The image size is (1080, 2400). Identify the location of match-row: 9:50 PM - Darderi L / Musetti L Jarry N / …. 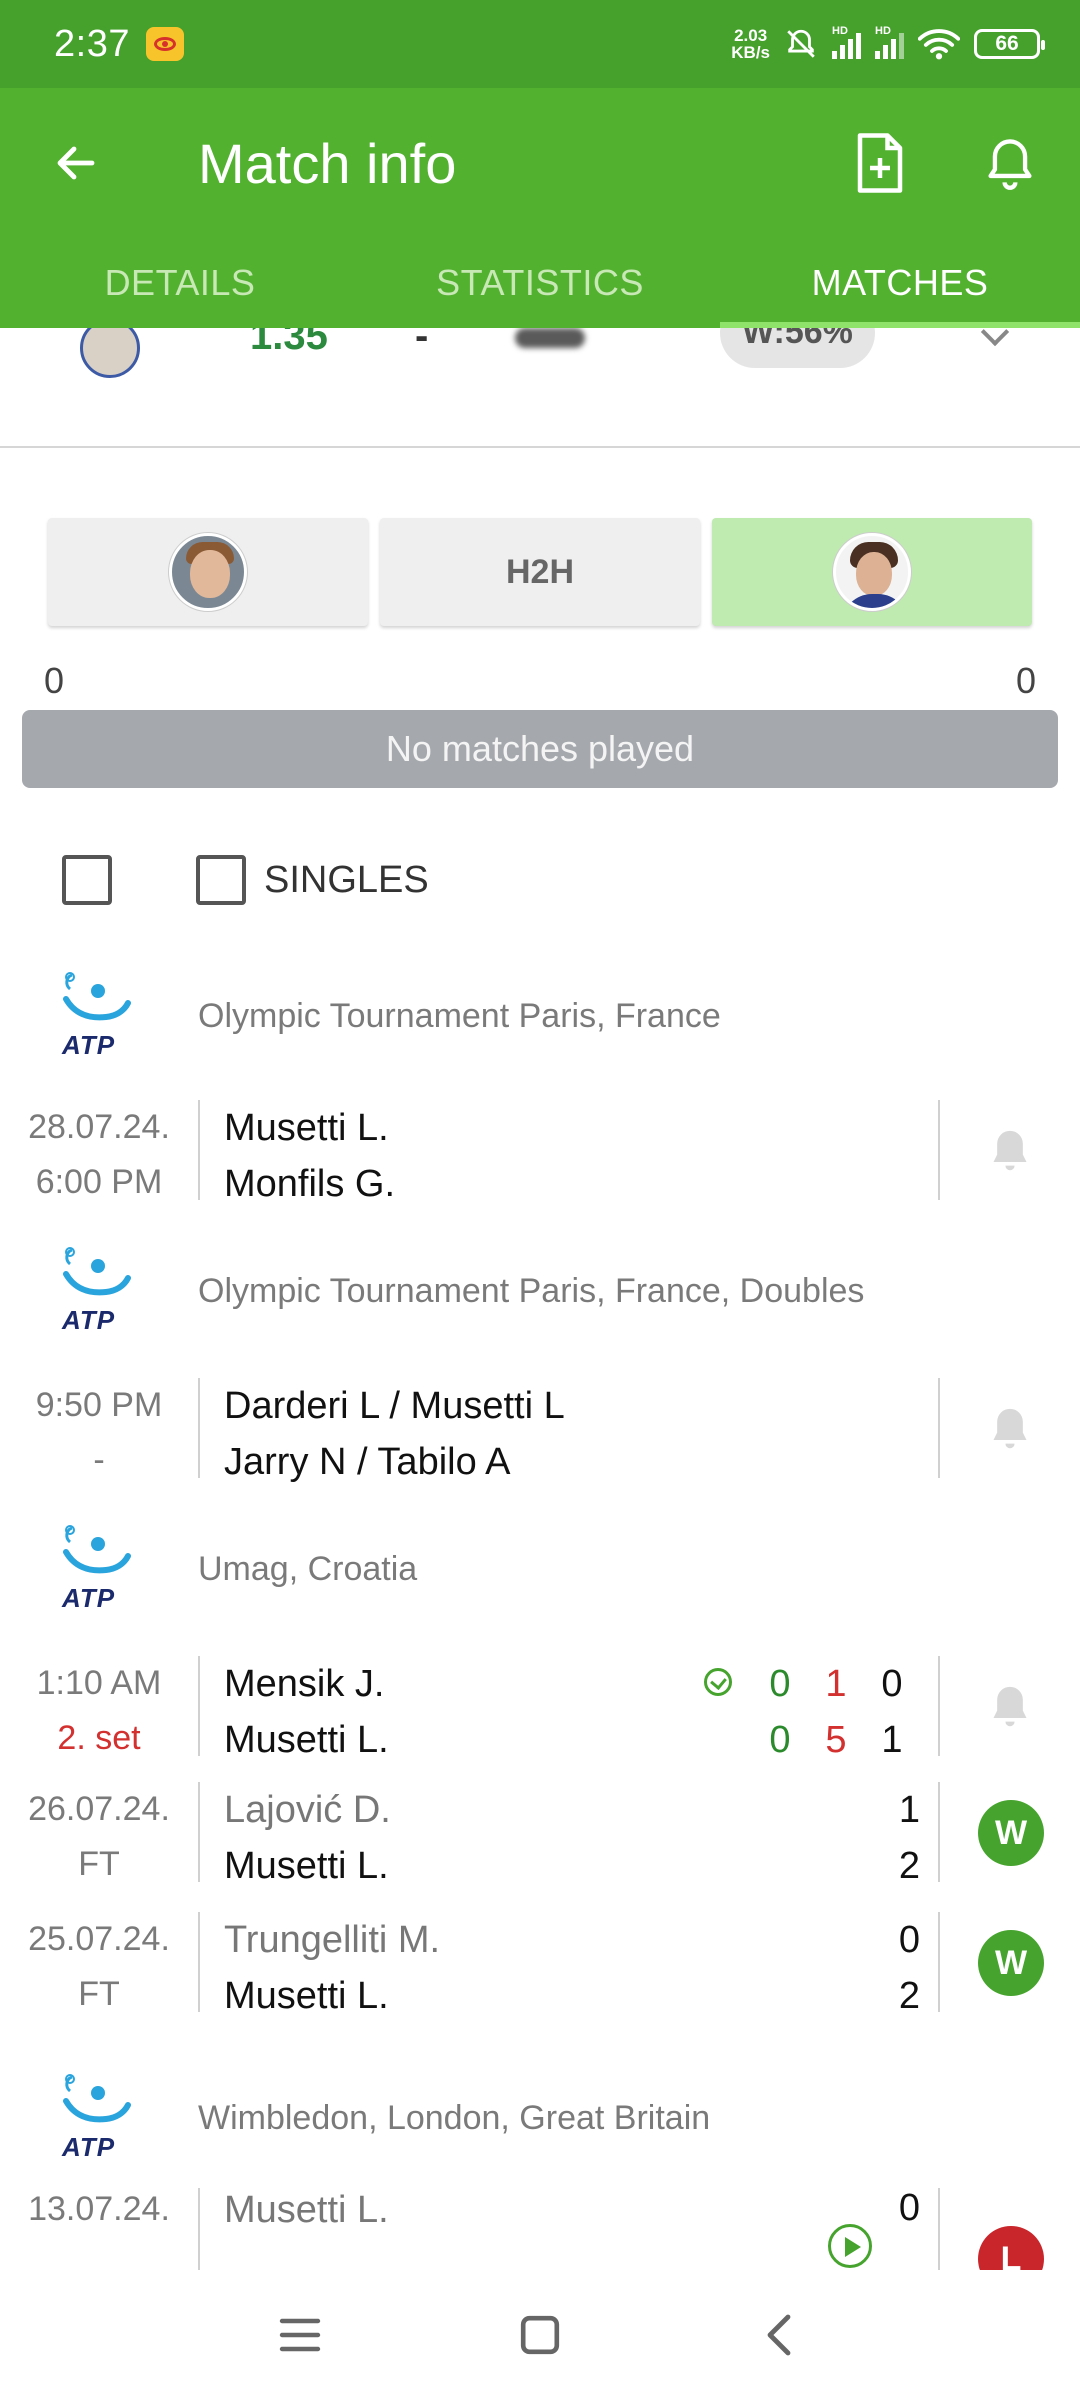
(540, 1430).